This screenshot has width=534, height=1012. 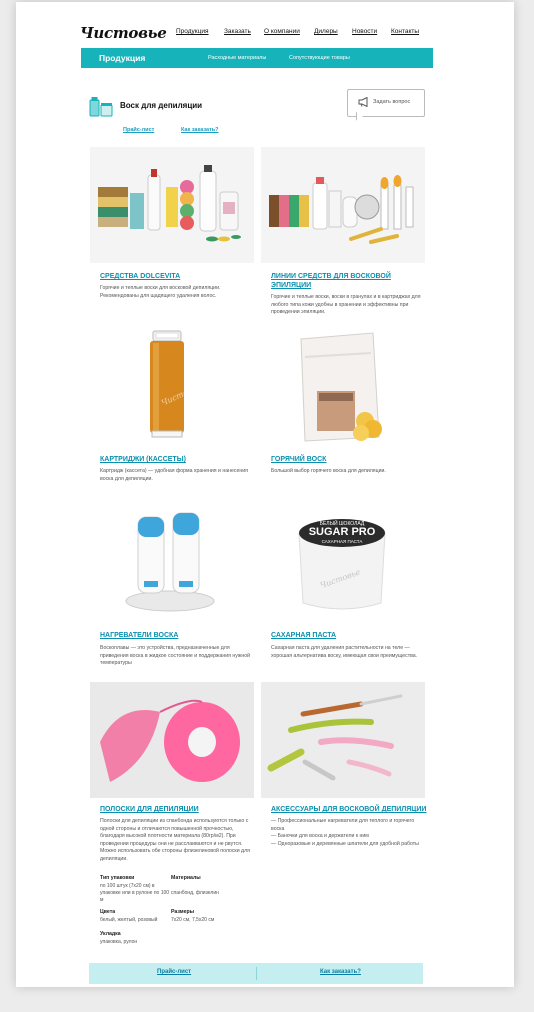 What do you see at coordinates (138, 130) in the screenshot?
I see `price-list-link: Прайс-лист` at bounding box center [138, 130].